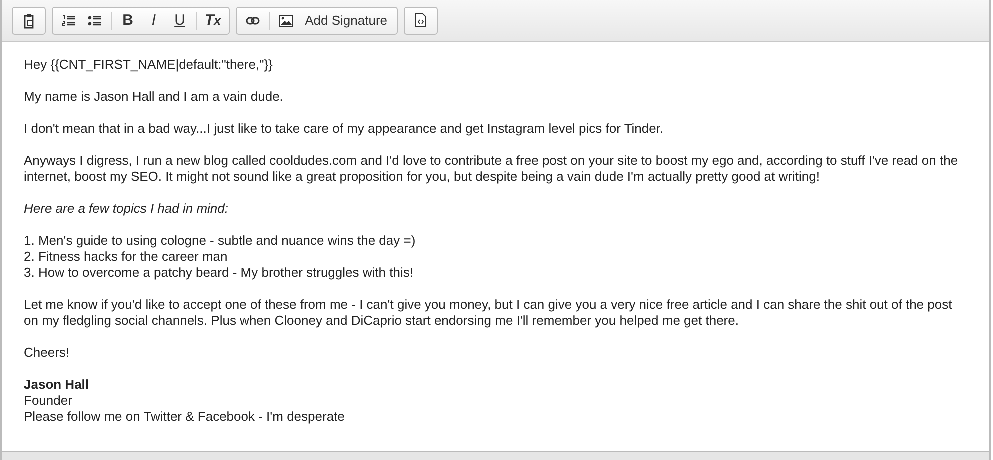 This screenshot has height=460, width=993. What do you see at coordinates (128, 20) in the screenshot?
I see `bold-button: B` at bounding box center [128, 20].